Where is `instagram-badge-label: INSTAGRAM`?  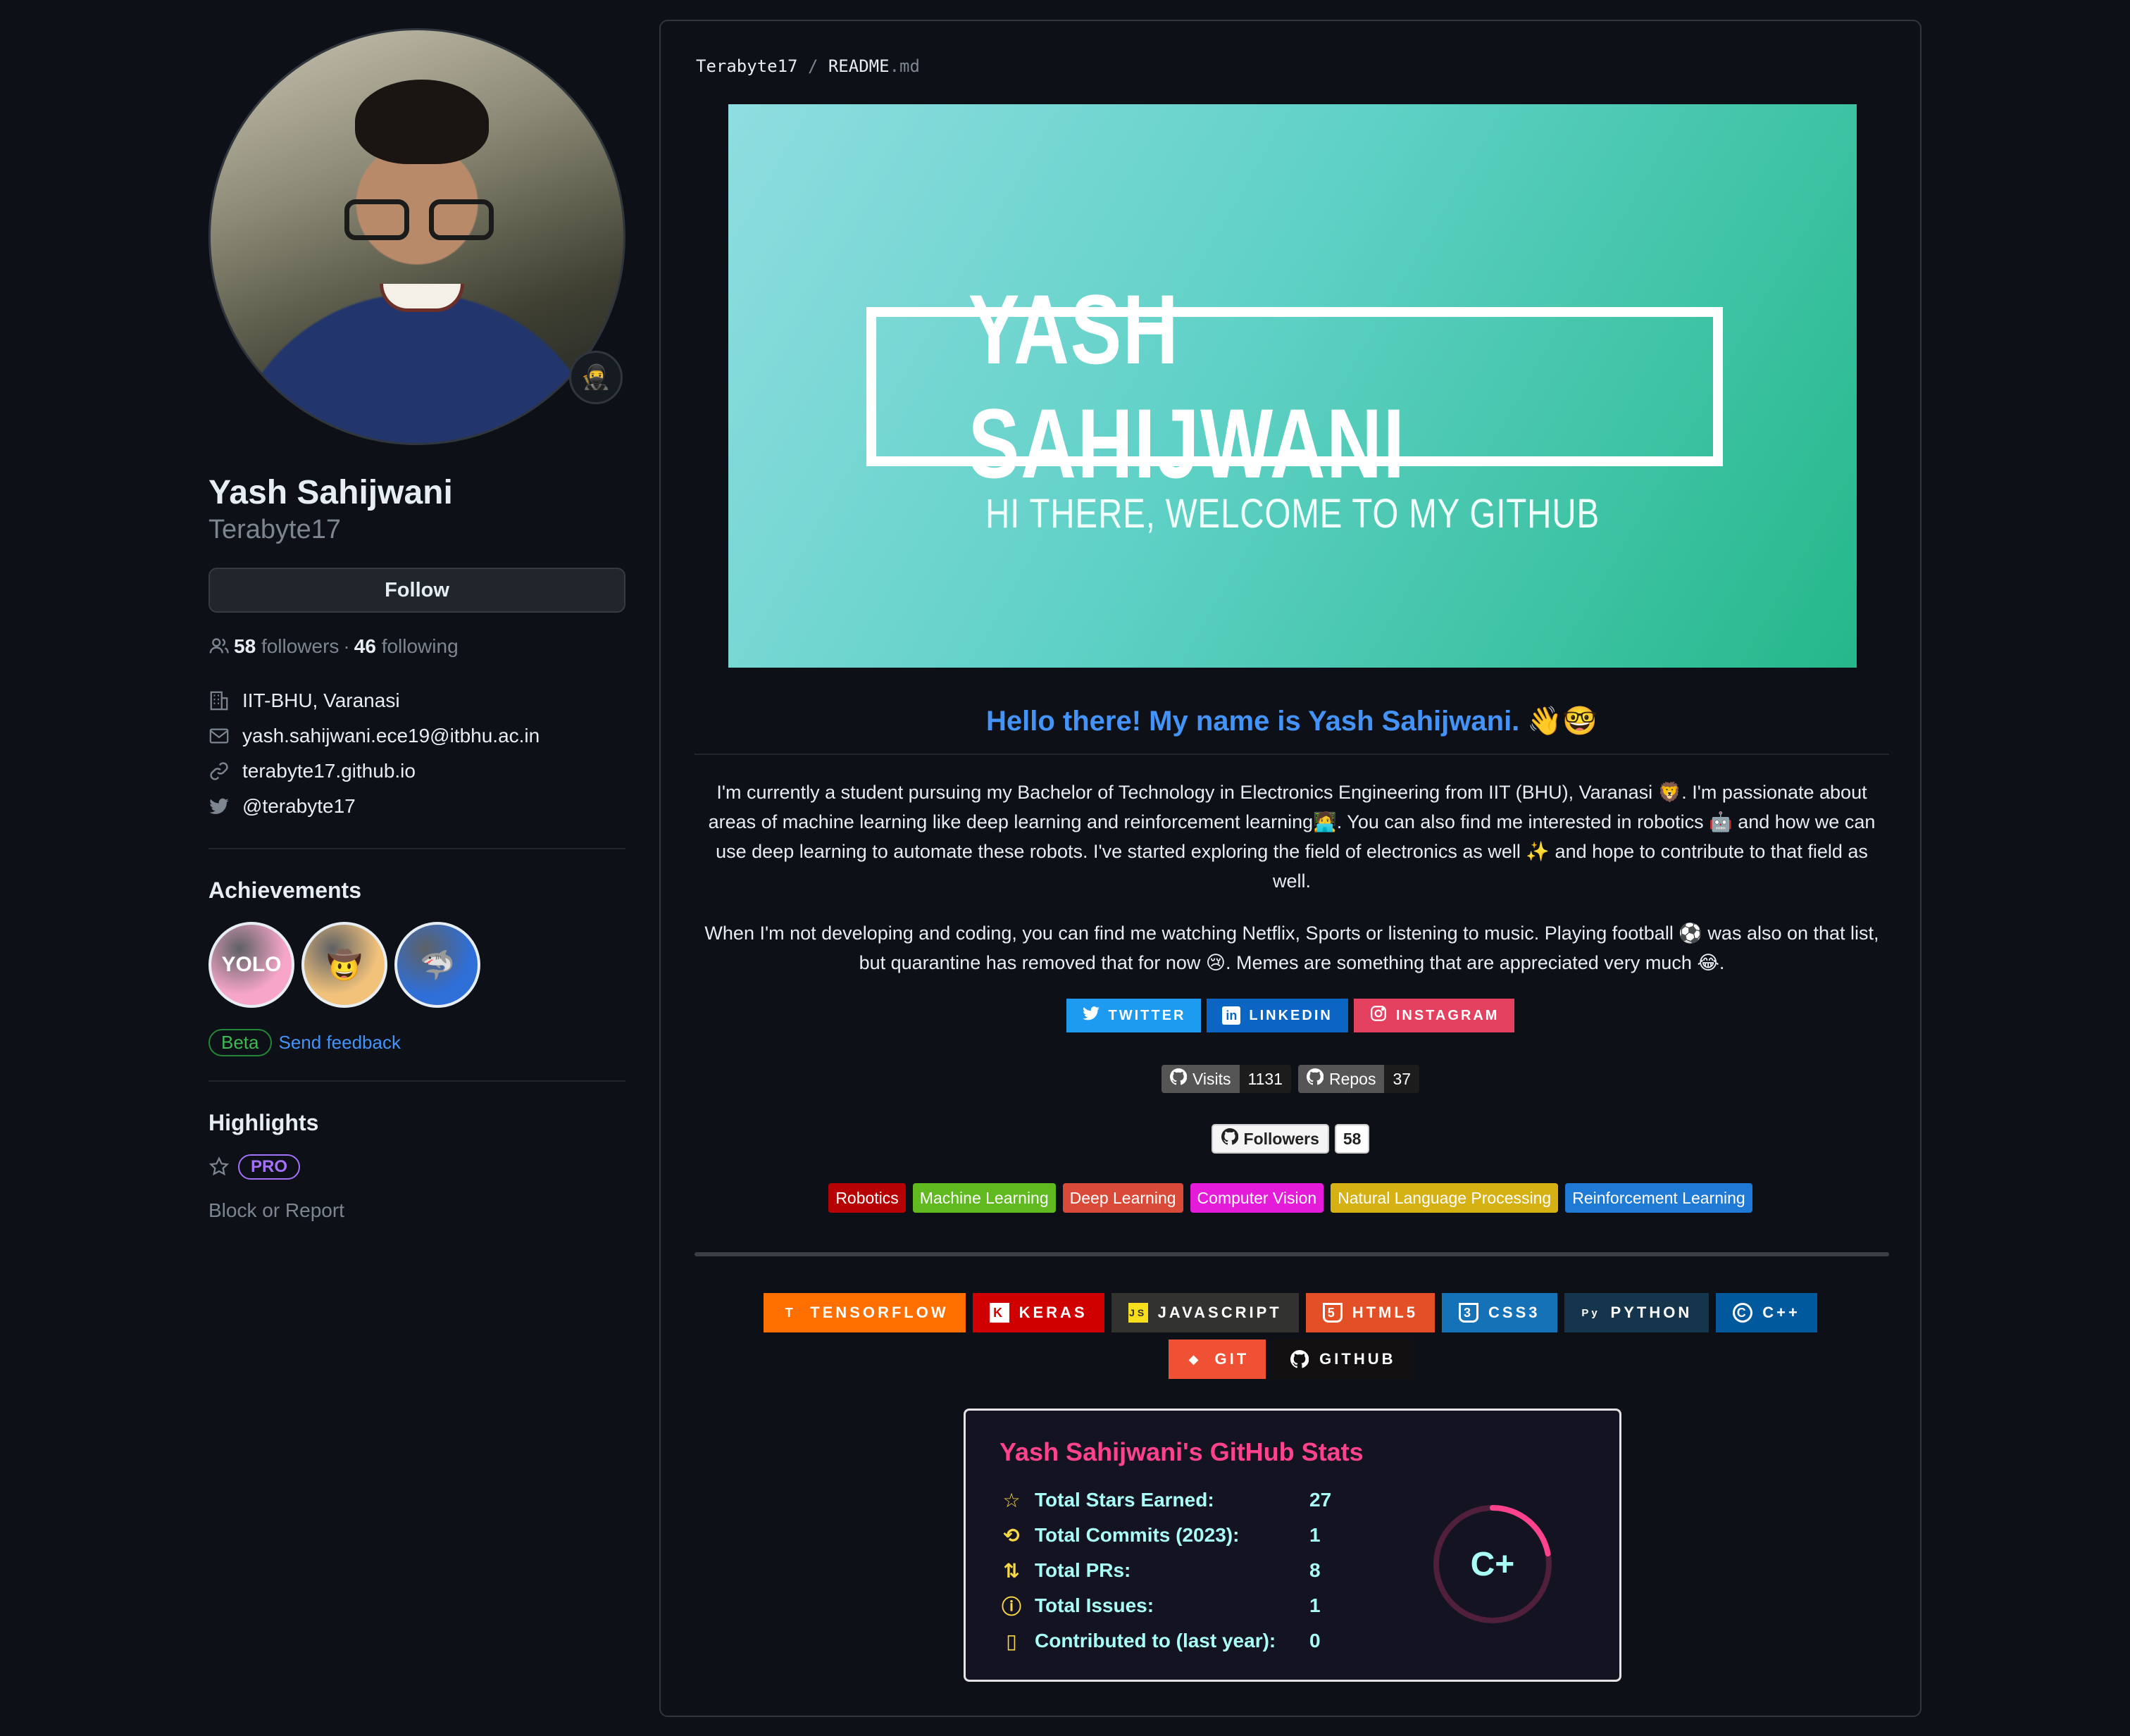
instagram-badge-label: INSTAGRAM is located at coordinates (1448, 1015).